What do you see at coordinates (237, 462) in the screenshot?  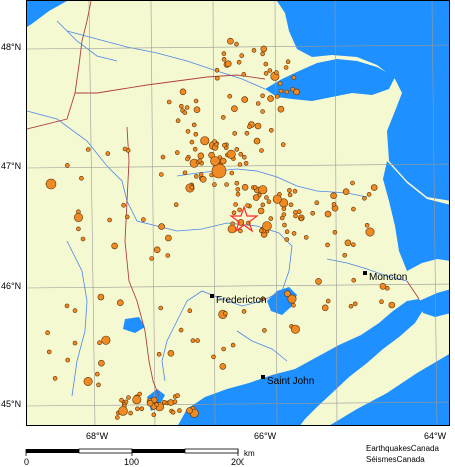 I see `scale-tick-200: 200` at bounding box center [237, 462].